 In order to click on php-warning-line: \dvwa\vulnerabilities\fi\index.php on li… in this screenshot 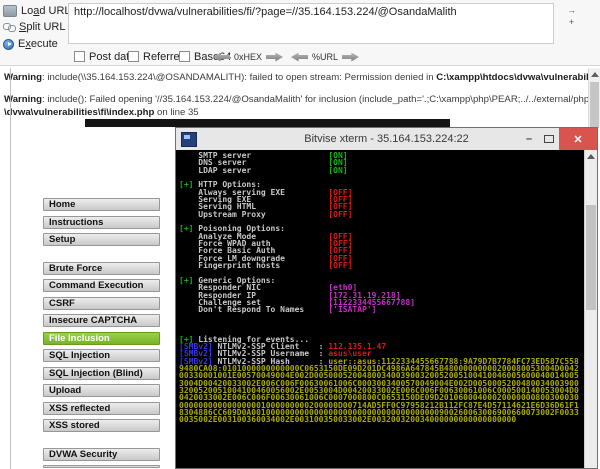, I will do `click(101, 112)`.